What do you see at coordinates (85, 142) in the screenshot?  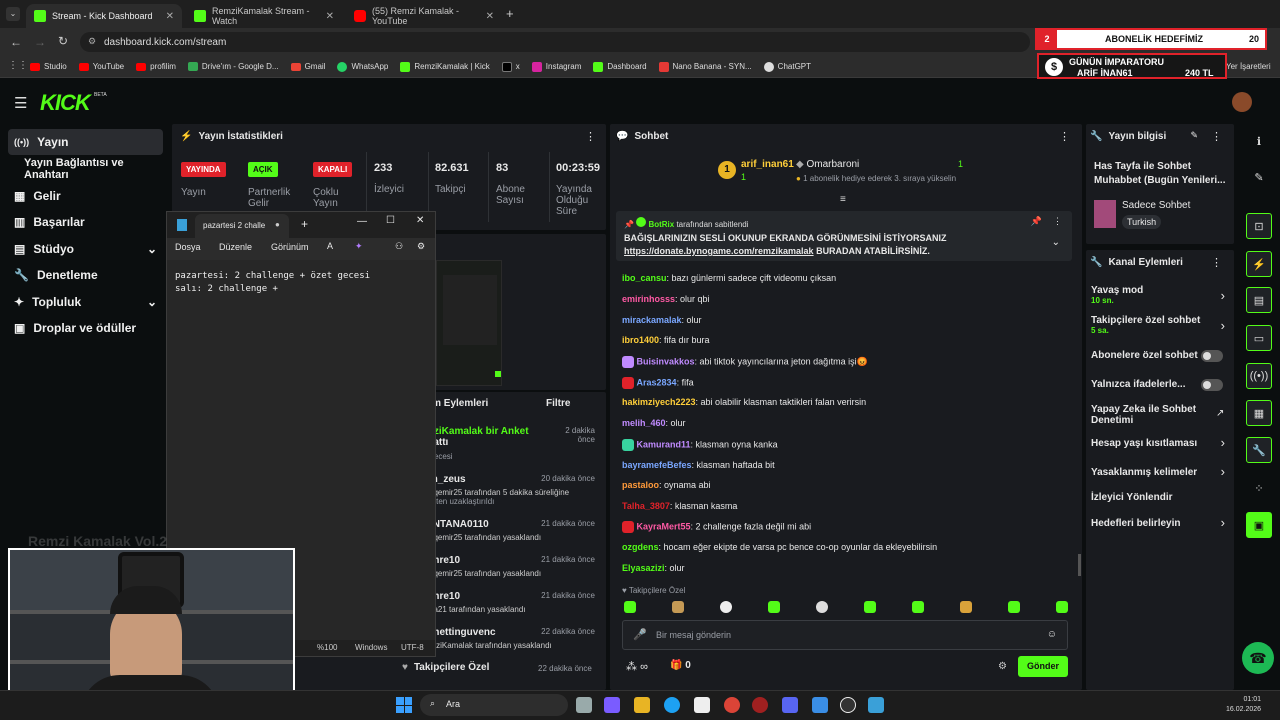 I see `sidebar-item-yayin: ((•)) Yayın` at bounding box center [85, 142].